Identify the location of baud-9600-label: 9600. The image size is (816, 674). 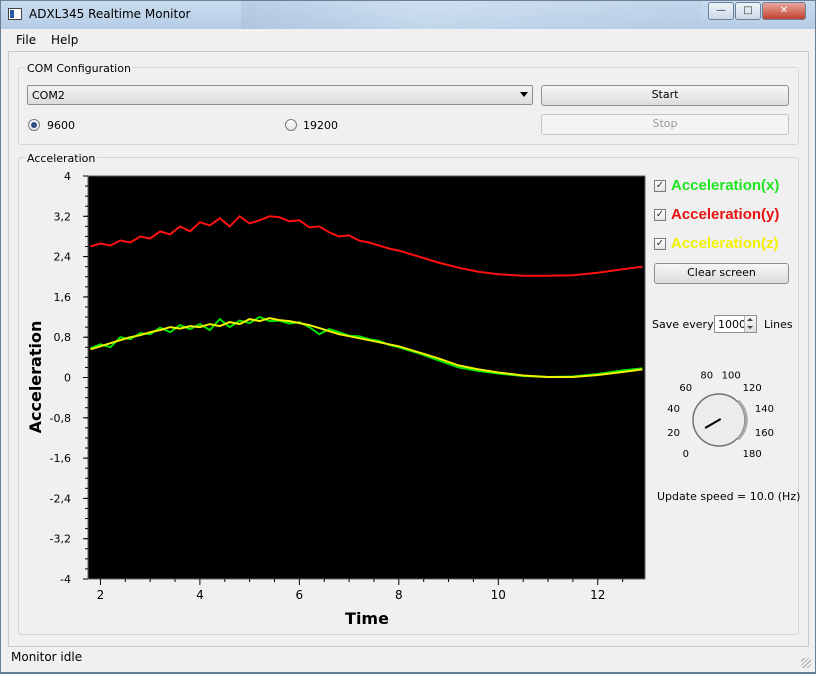
(61, 125).